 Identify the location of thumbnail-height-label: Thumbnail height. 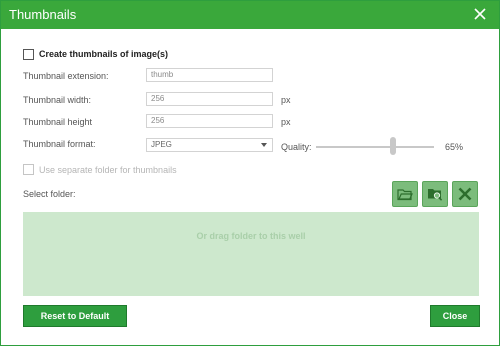
(58, 122).